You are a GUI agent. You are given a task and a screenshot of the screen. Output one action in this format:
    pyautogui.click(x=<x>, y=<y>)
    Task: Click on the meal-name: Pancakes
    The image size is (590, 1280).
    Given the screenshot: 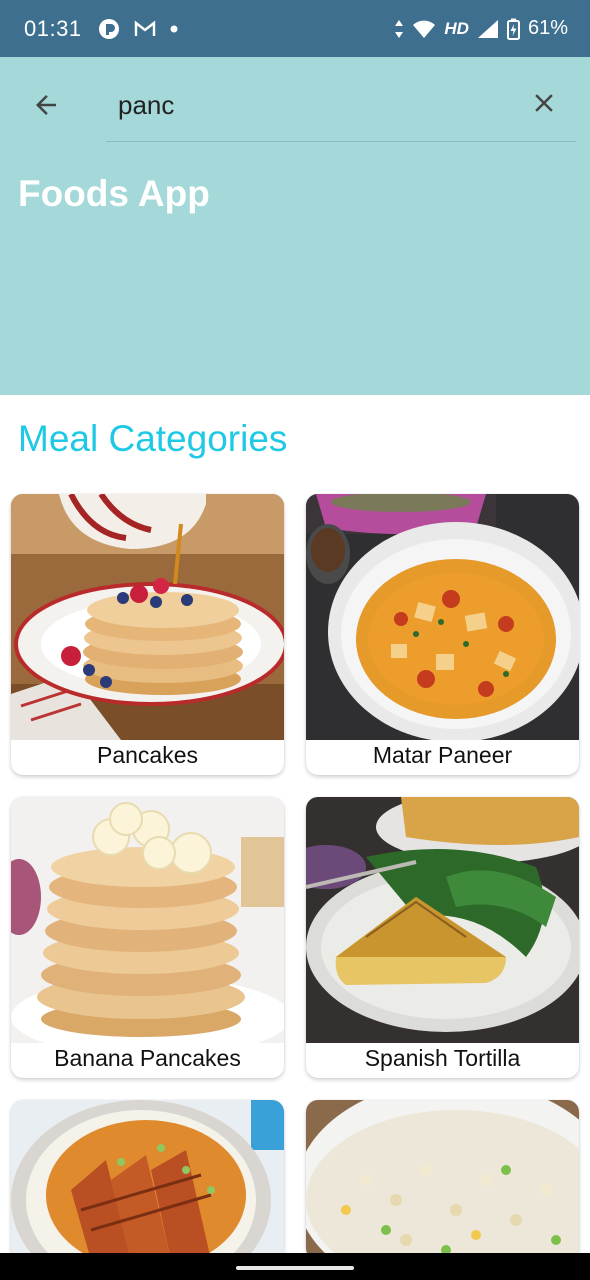 What is the action you would take?
    pyautogui.click(x=147, y=755)
    